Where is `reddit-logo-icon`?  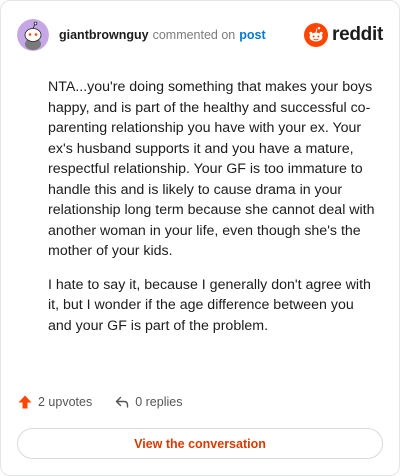 reddit-logo-icon is located at coordinates (316, 35).